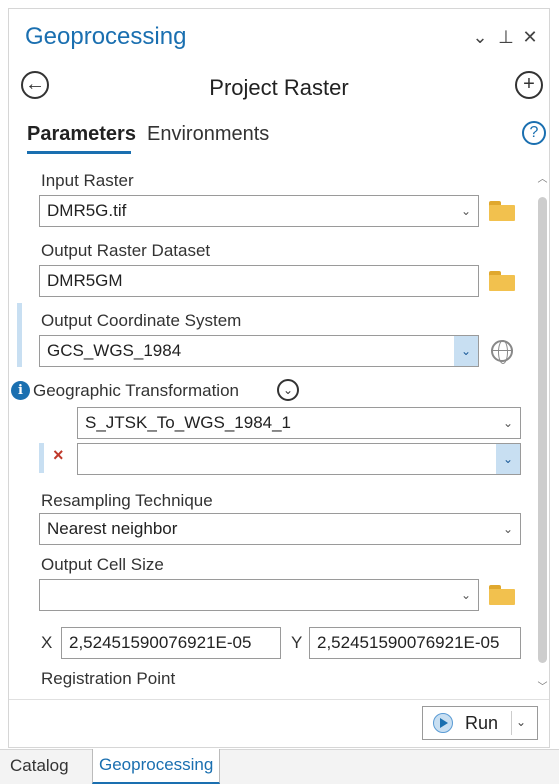 This screenshot has width=559, height=784. What do you see at coordinates (259, 595) in the screenshot?
I see `cell-size-field: ⌄` at bounding box center [259, 595].